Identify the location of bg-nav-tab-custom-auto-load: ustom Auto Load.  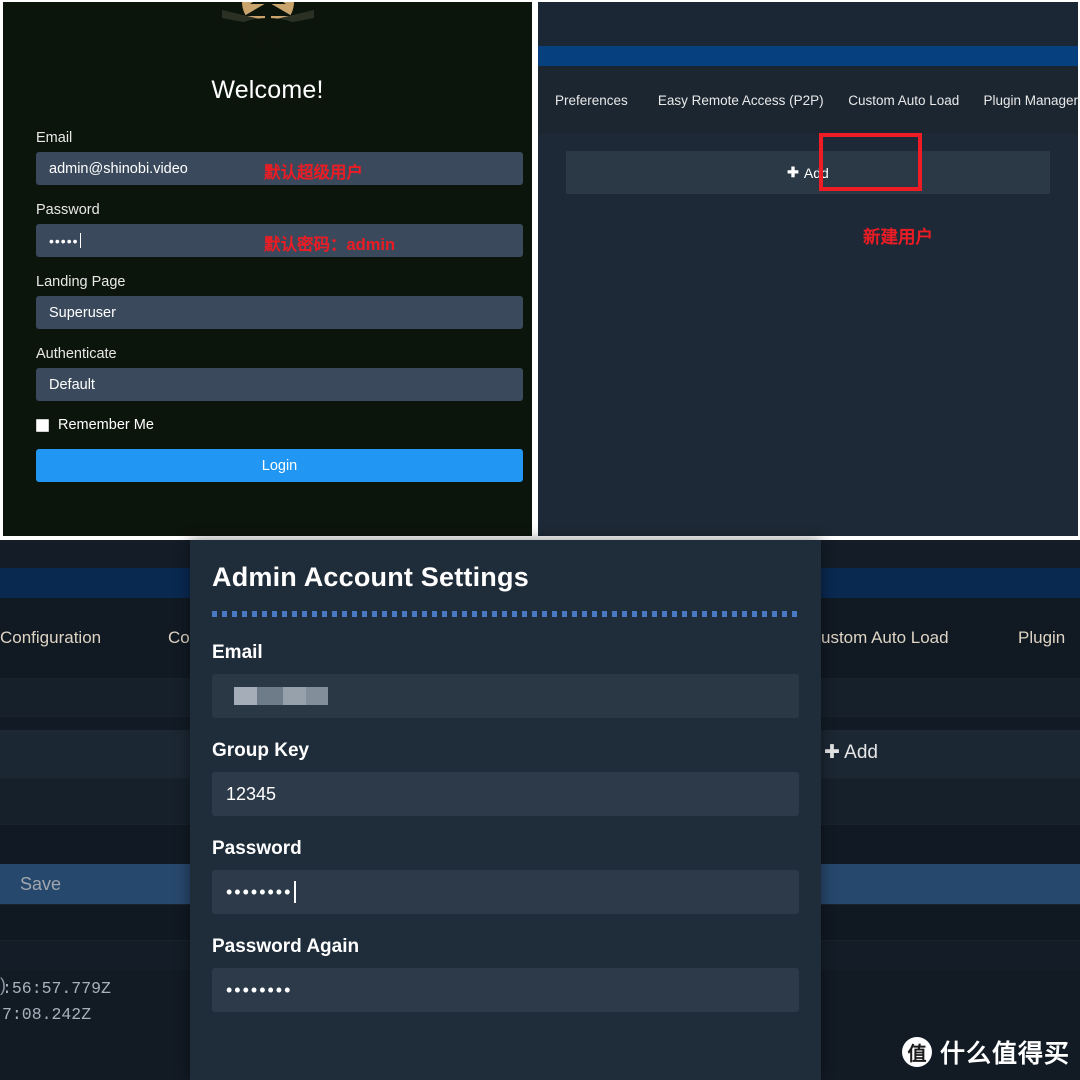
(885, 638).